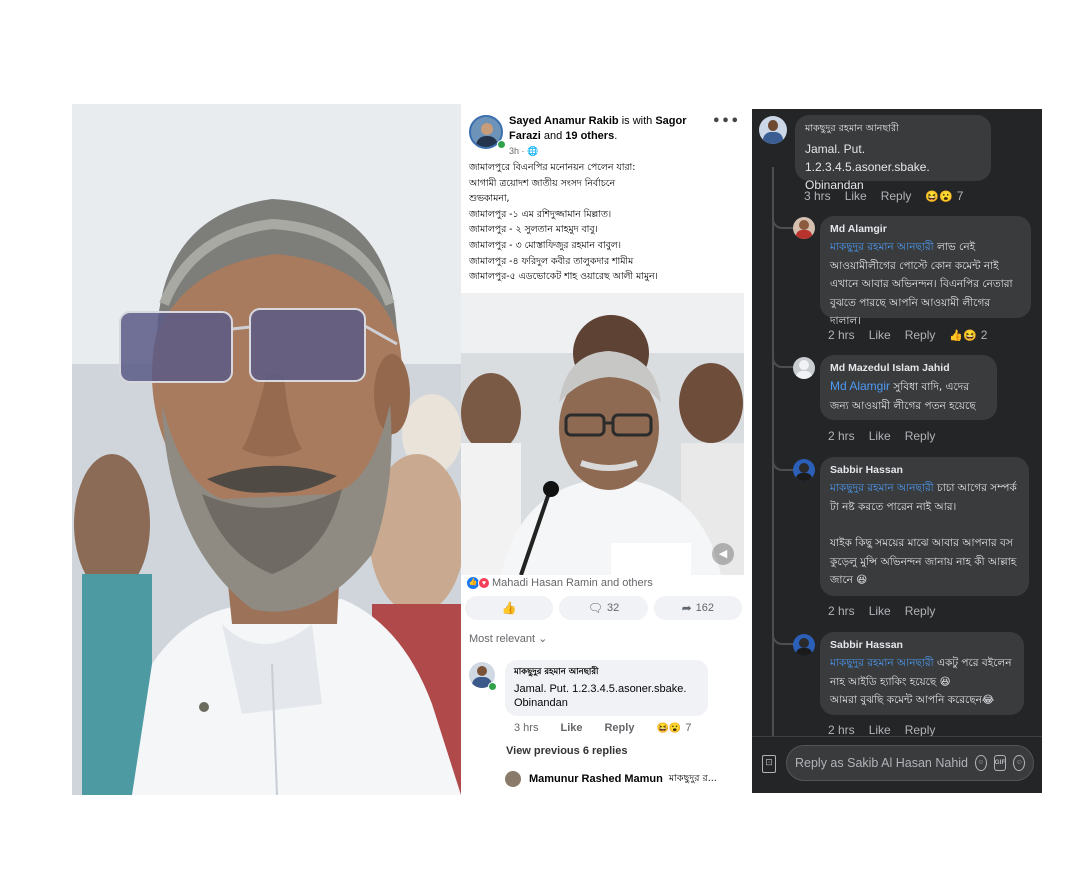  I want to click on post-video: ◀, so click(602, 434).